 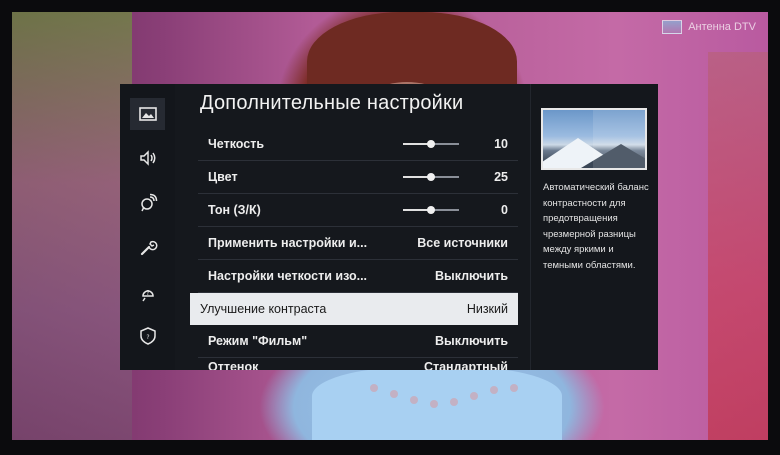 I want to click on setting-row-sharpness: Четкость 10, so click(x=358, y=144).